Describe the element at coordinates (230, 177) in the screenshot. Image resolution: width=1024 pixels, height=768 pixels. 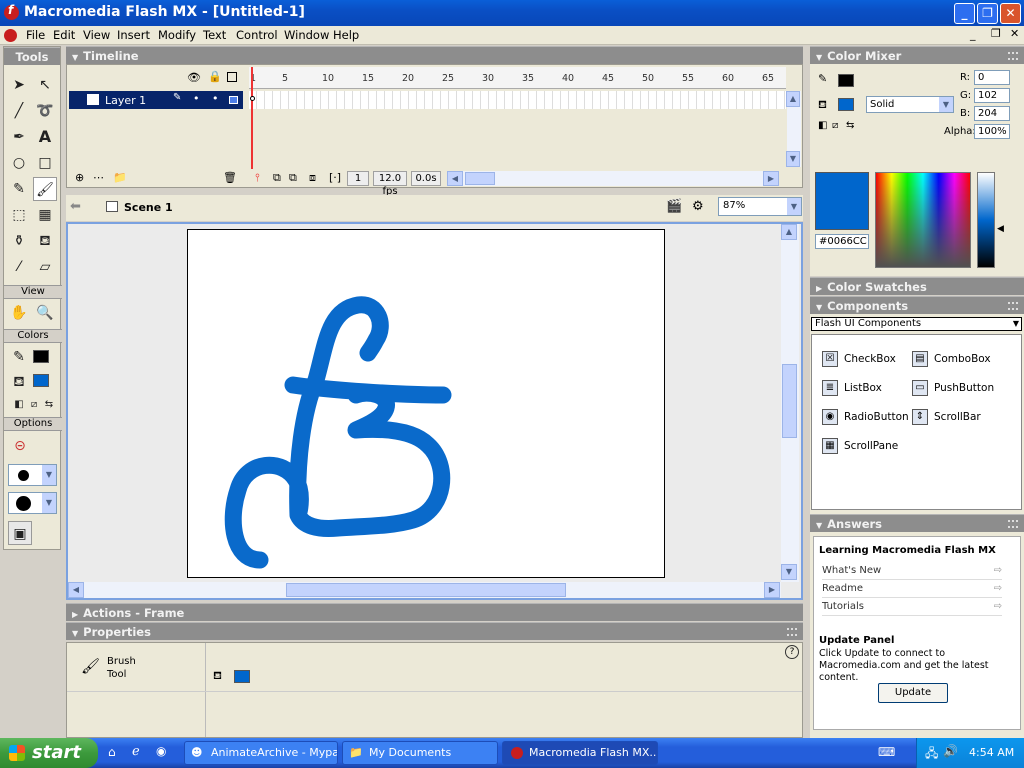
I see `trash-icon: 🗑` at that location.